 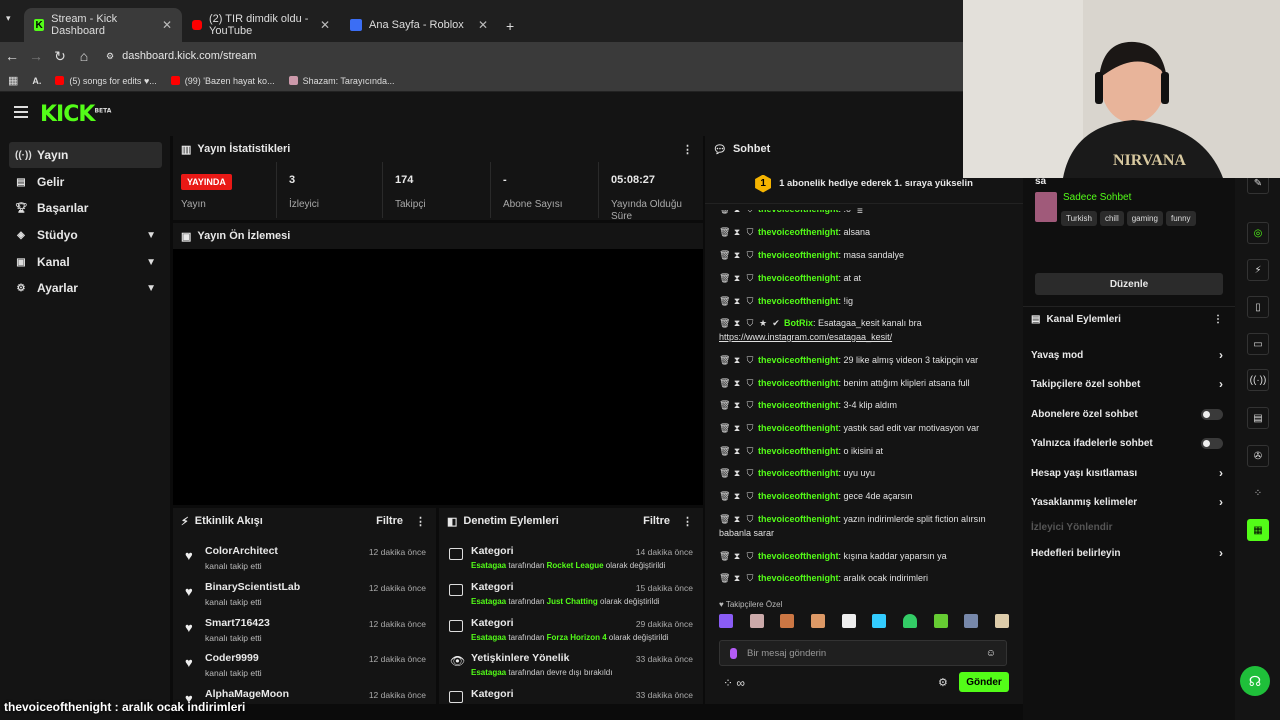 What do you see at coordinates (167, 25) in the screenshot?
I see `close-tab-icon: ✕` at bounding box center [167, 25].